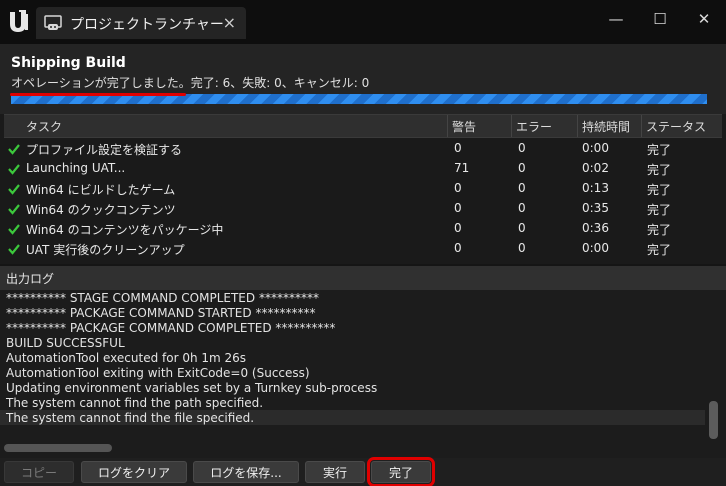 The image size is (726, 486). I want to click on annotation-underline, so click(98, 94).